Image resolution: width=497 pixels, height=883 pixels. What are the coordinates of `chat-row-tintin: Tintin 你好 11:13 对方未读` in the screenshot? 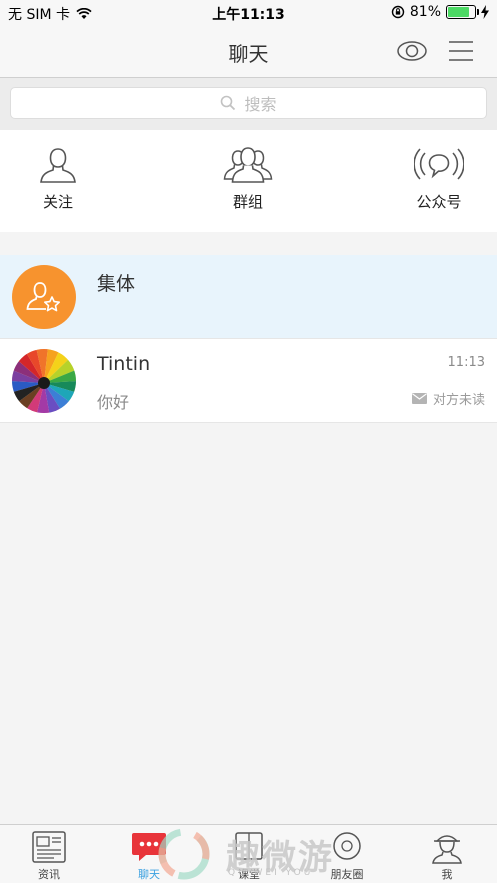 It's located at (248, 381).